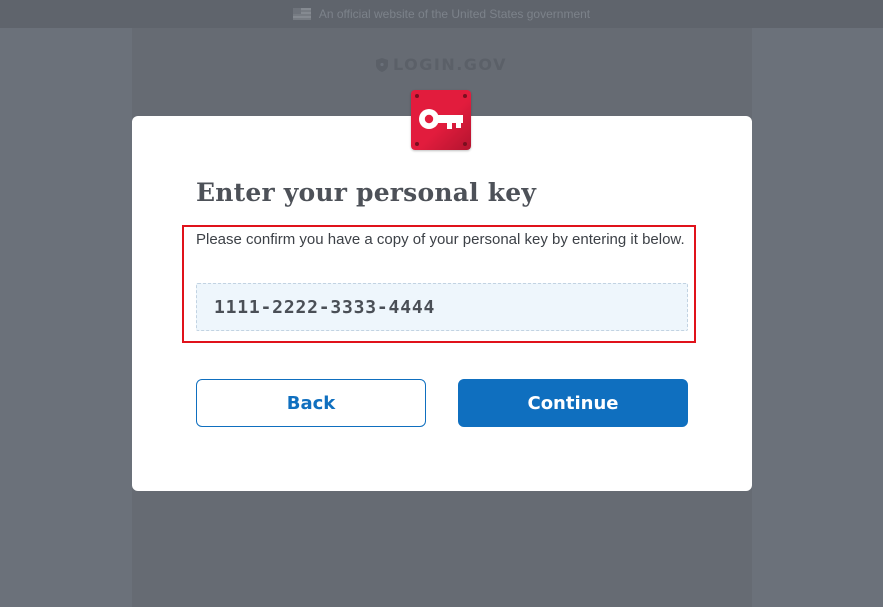 The height and width of the screenshot is (607, 883). What do you see at coordinates (366, 192) in the screenshot?
I see `page-title: Enter your personal key` at bounding box center [366, 192].